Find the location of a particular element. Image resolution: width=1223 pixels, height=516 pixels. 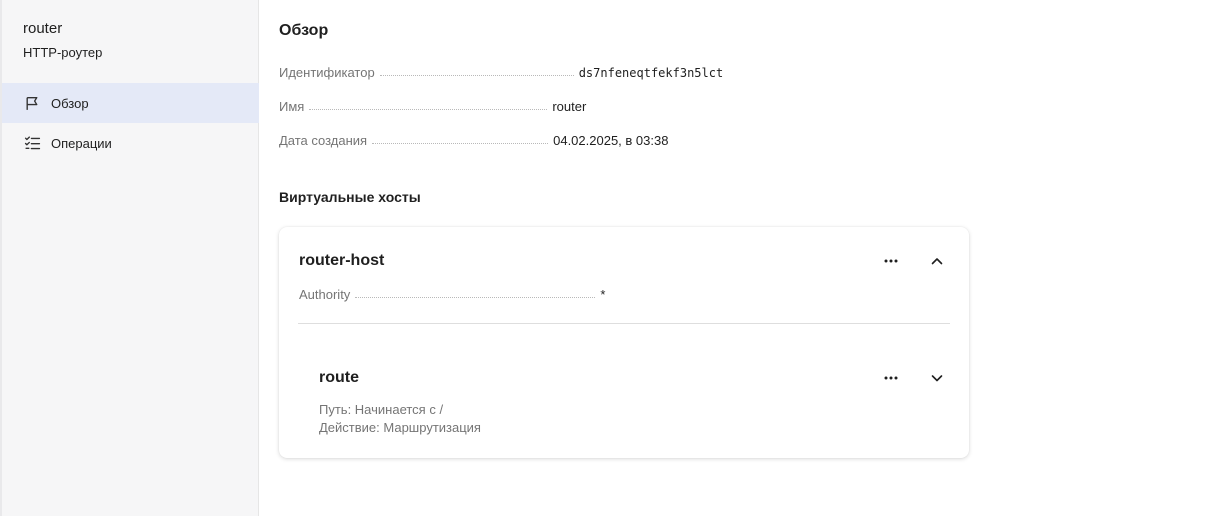

field-row-authority: Authority * is located at coordinates (649, 293).